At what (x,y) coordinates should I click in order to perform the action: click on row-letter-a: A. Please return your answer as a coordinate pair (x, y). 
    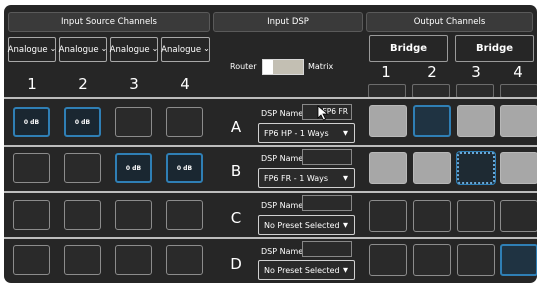
    Looking at the image, I should click on (236, 127).